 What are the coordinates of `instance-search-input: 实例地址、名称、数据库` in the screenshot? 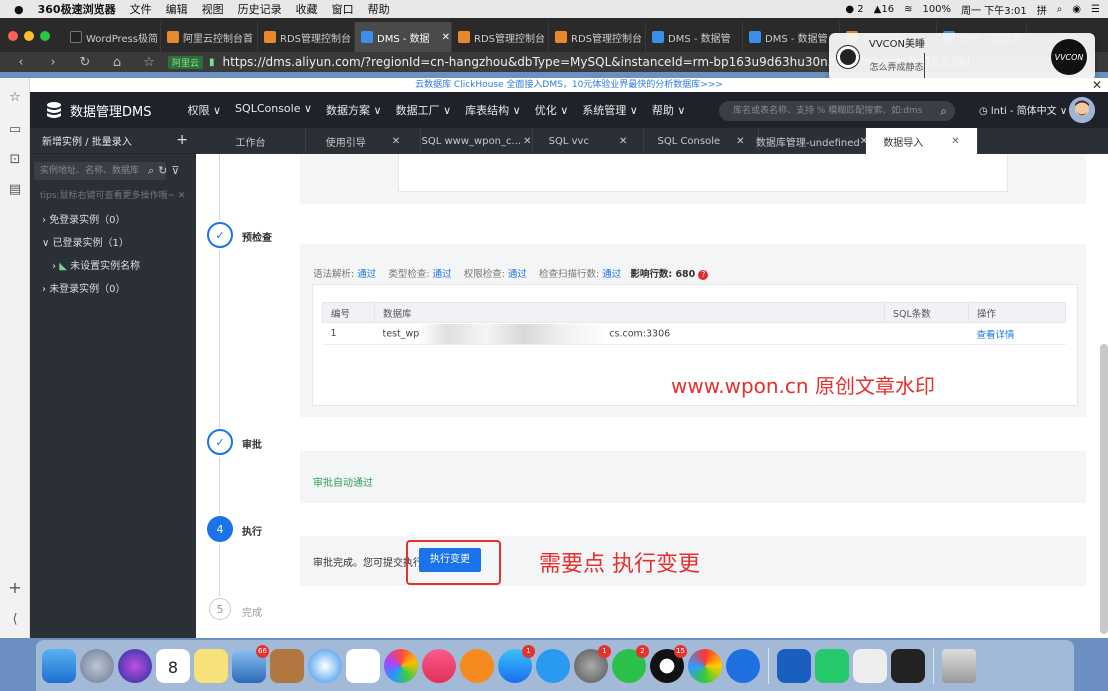 It's located at (100, 171).